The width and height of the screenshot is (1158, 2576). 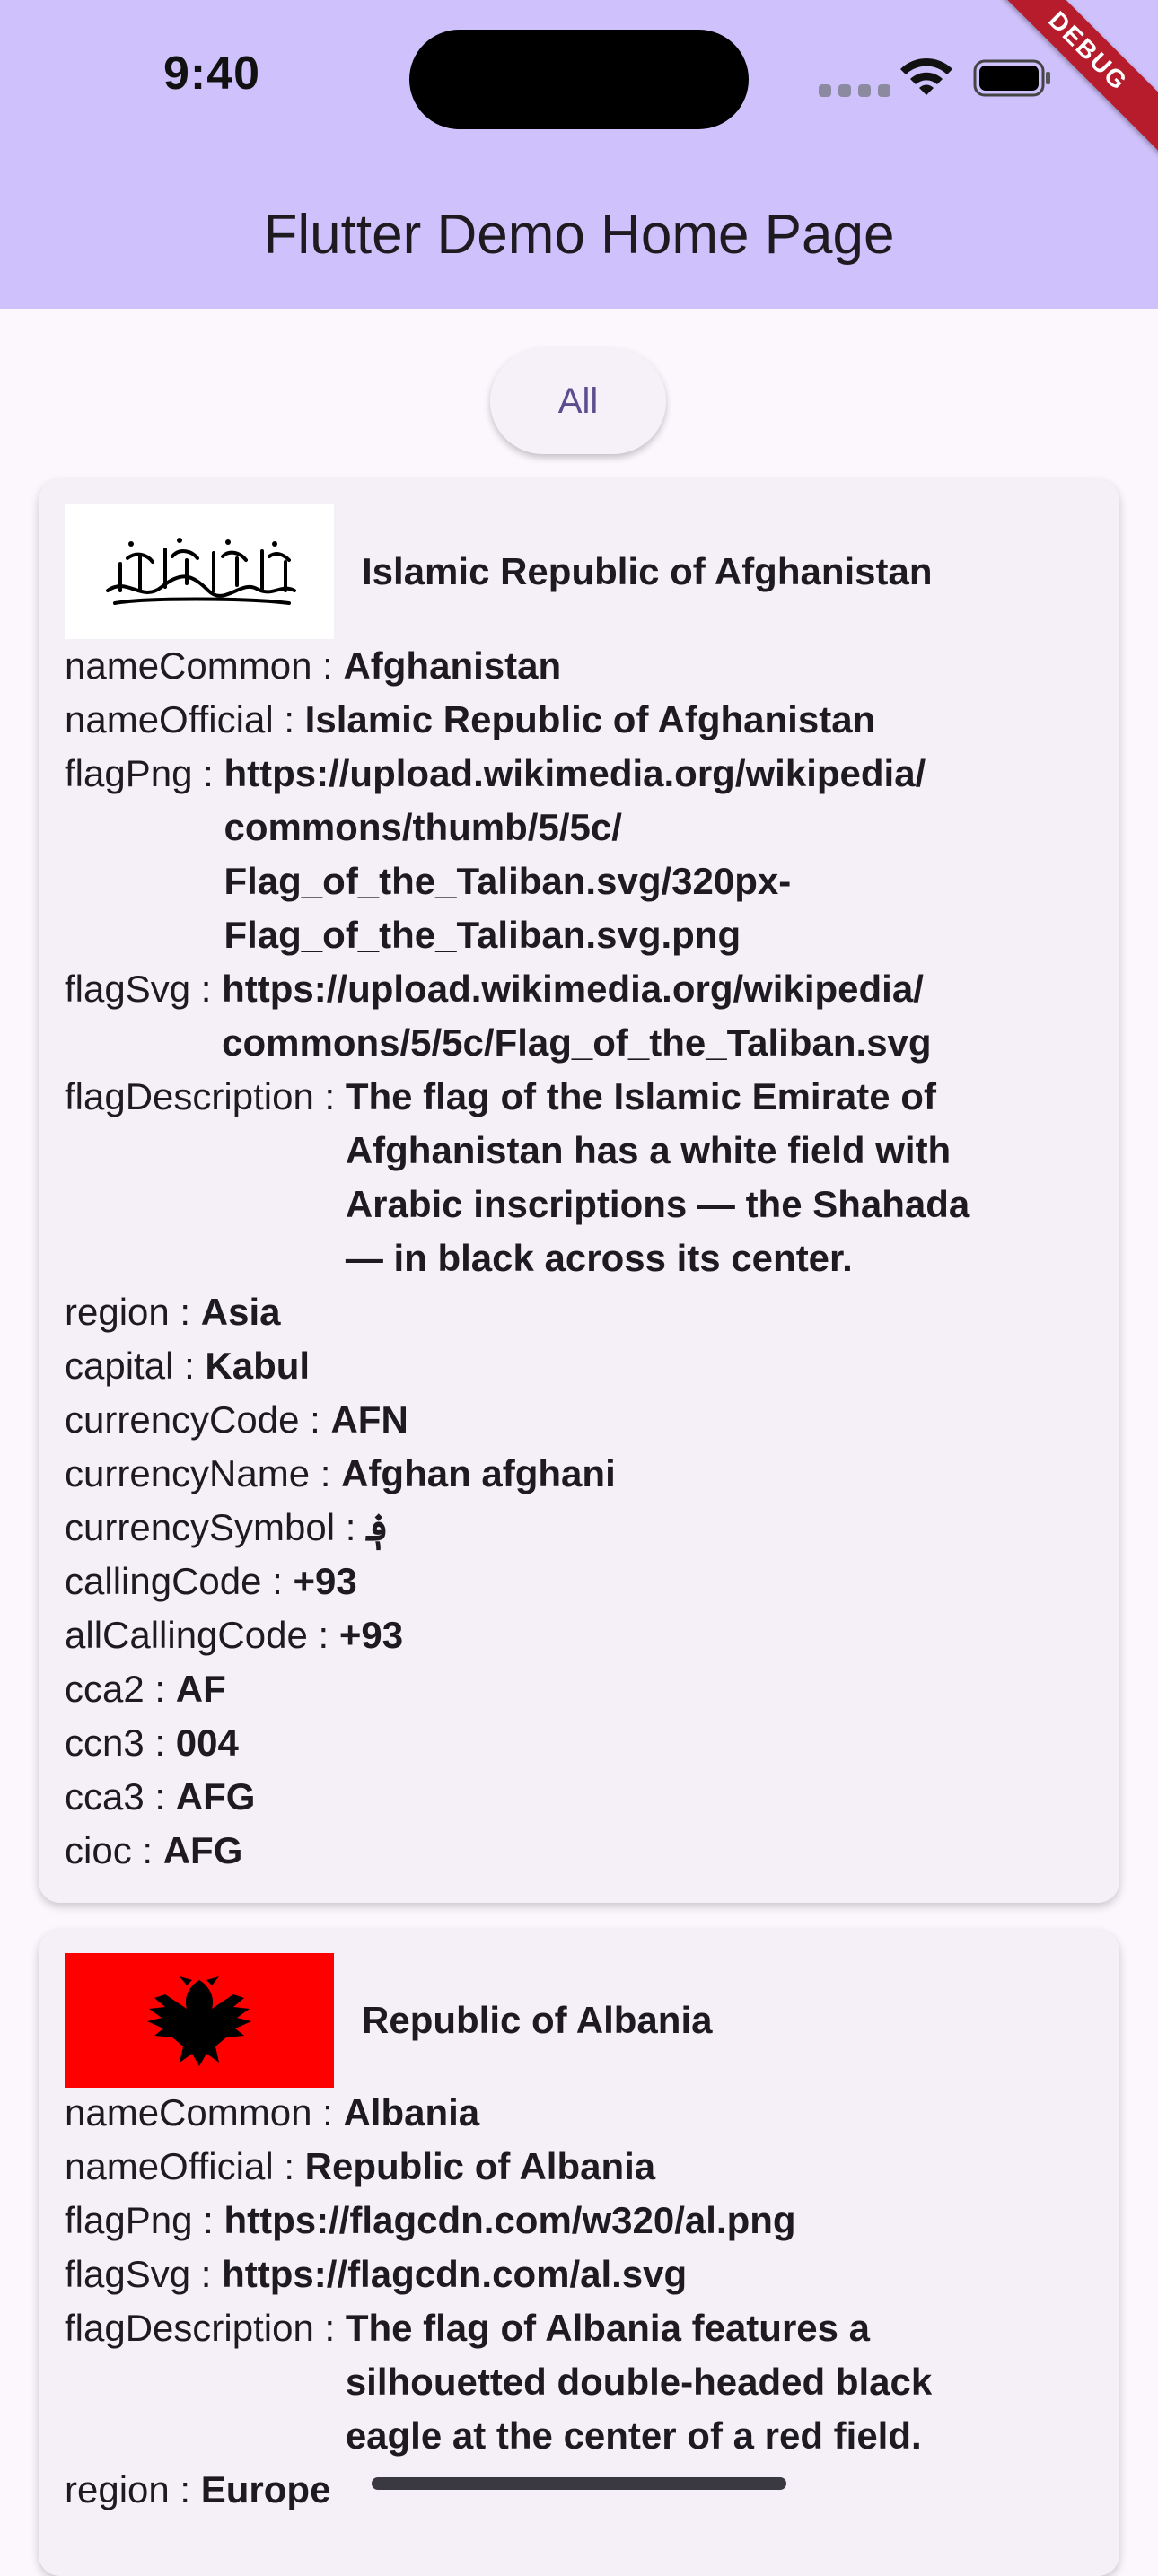 I want to click on description-line: Arabic inscriptions — the Shahada, so click(x=657, y=1204).